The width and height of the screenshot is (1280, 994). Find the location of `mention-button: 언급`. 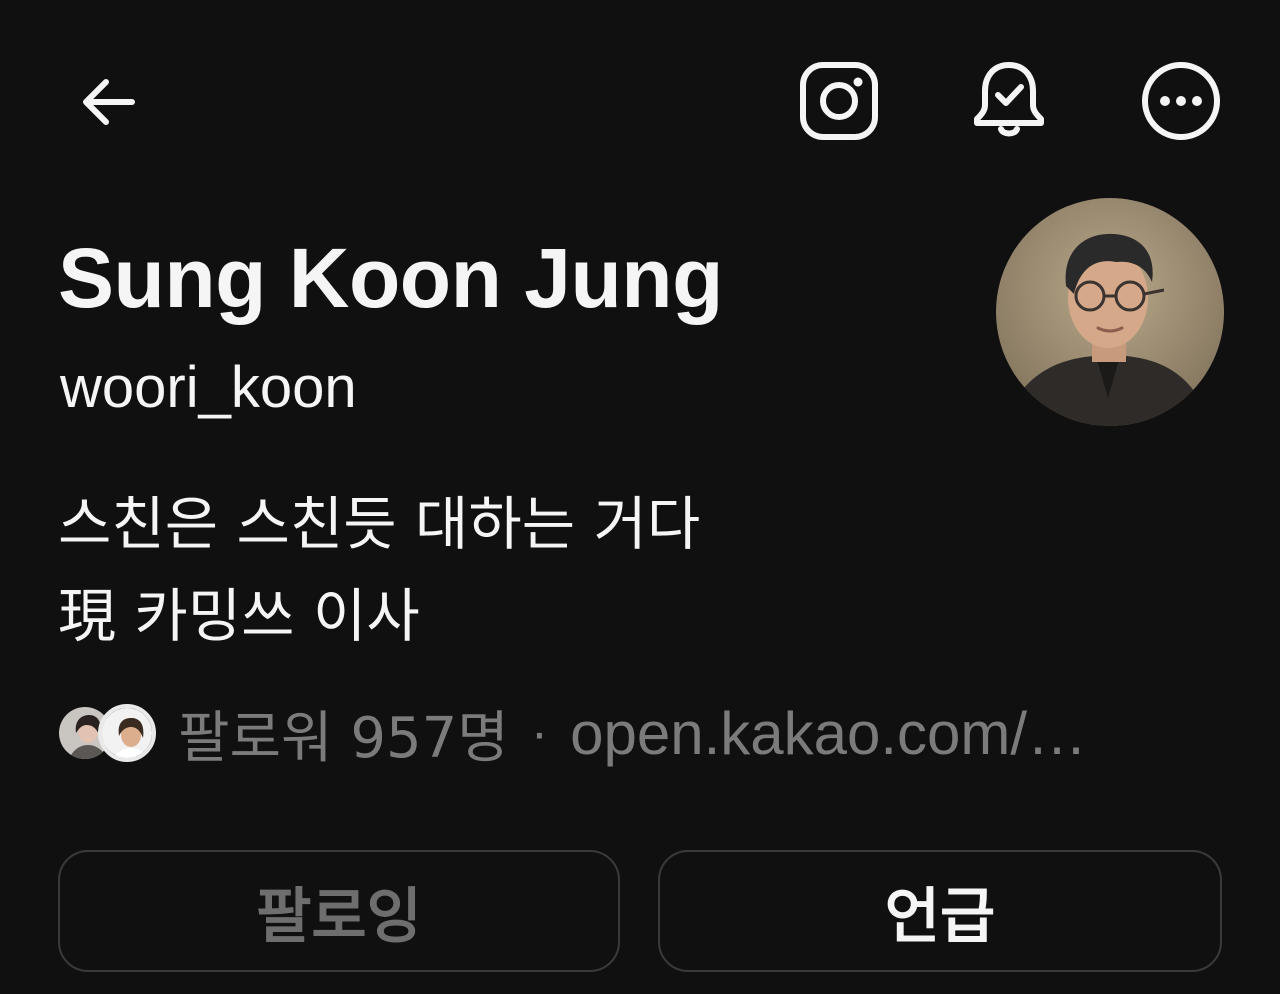

mention-button: 언급 is located at coordinates (940, 911).